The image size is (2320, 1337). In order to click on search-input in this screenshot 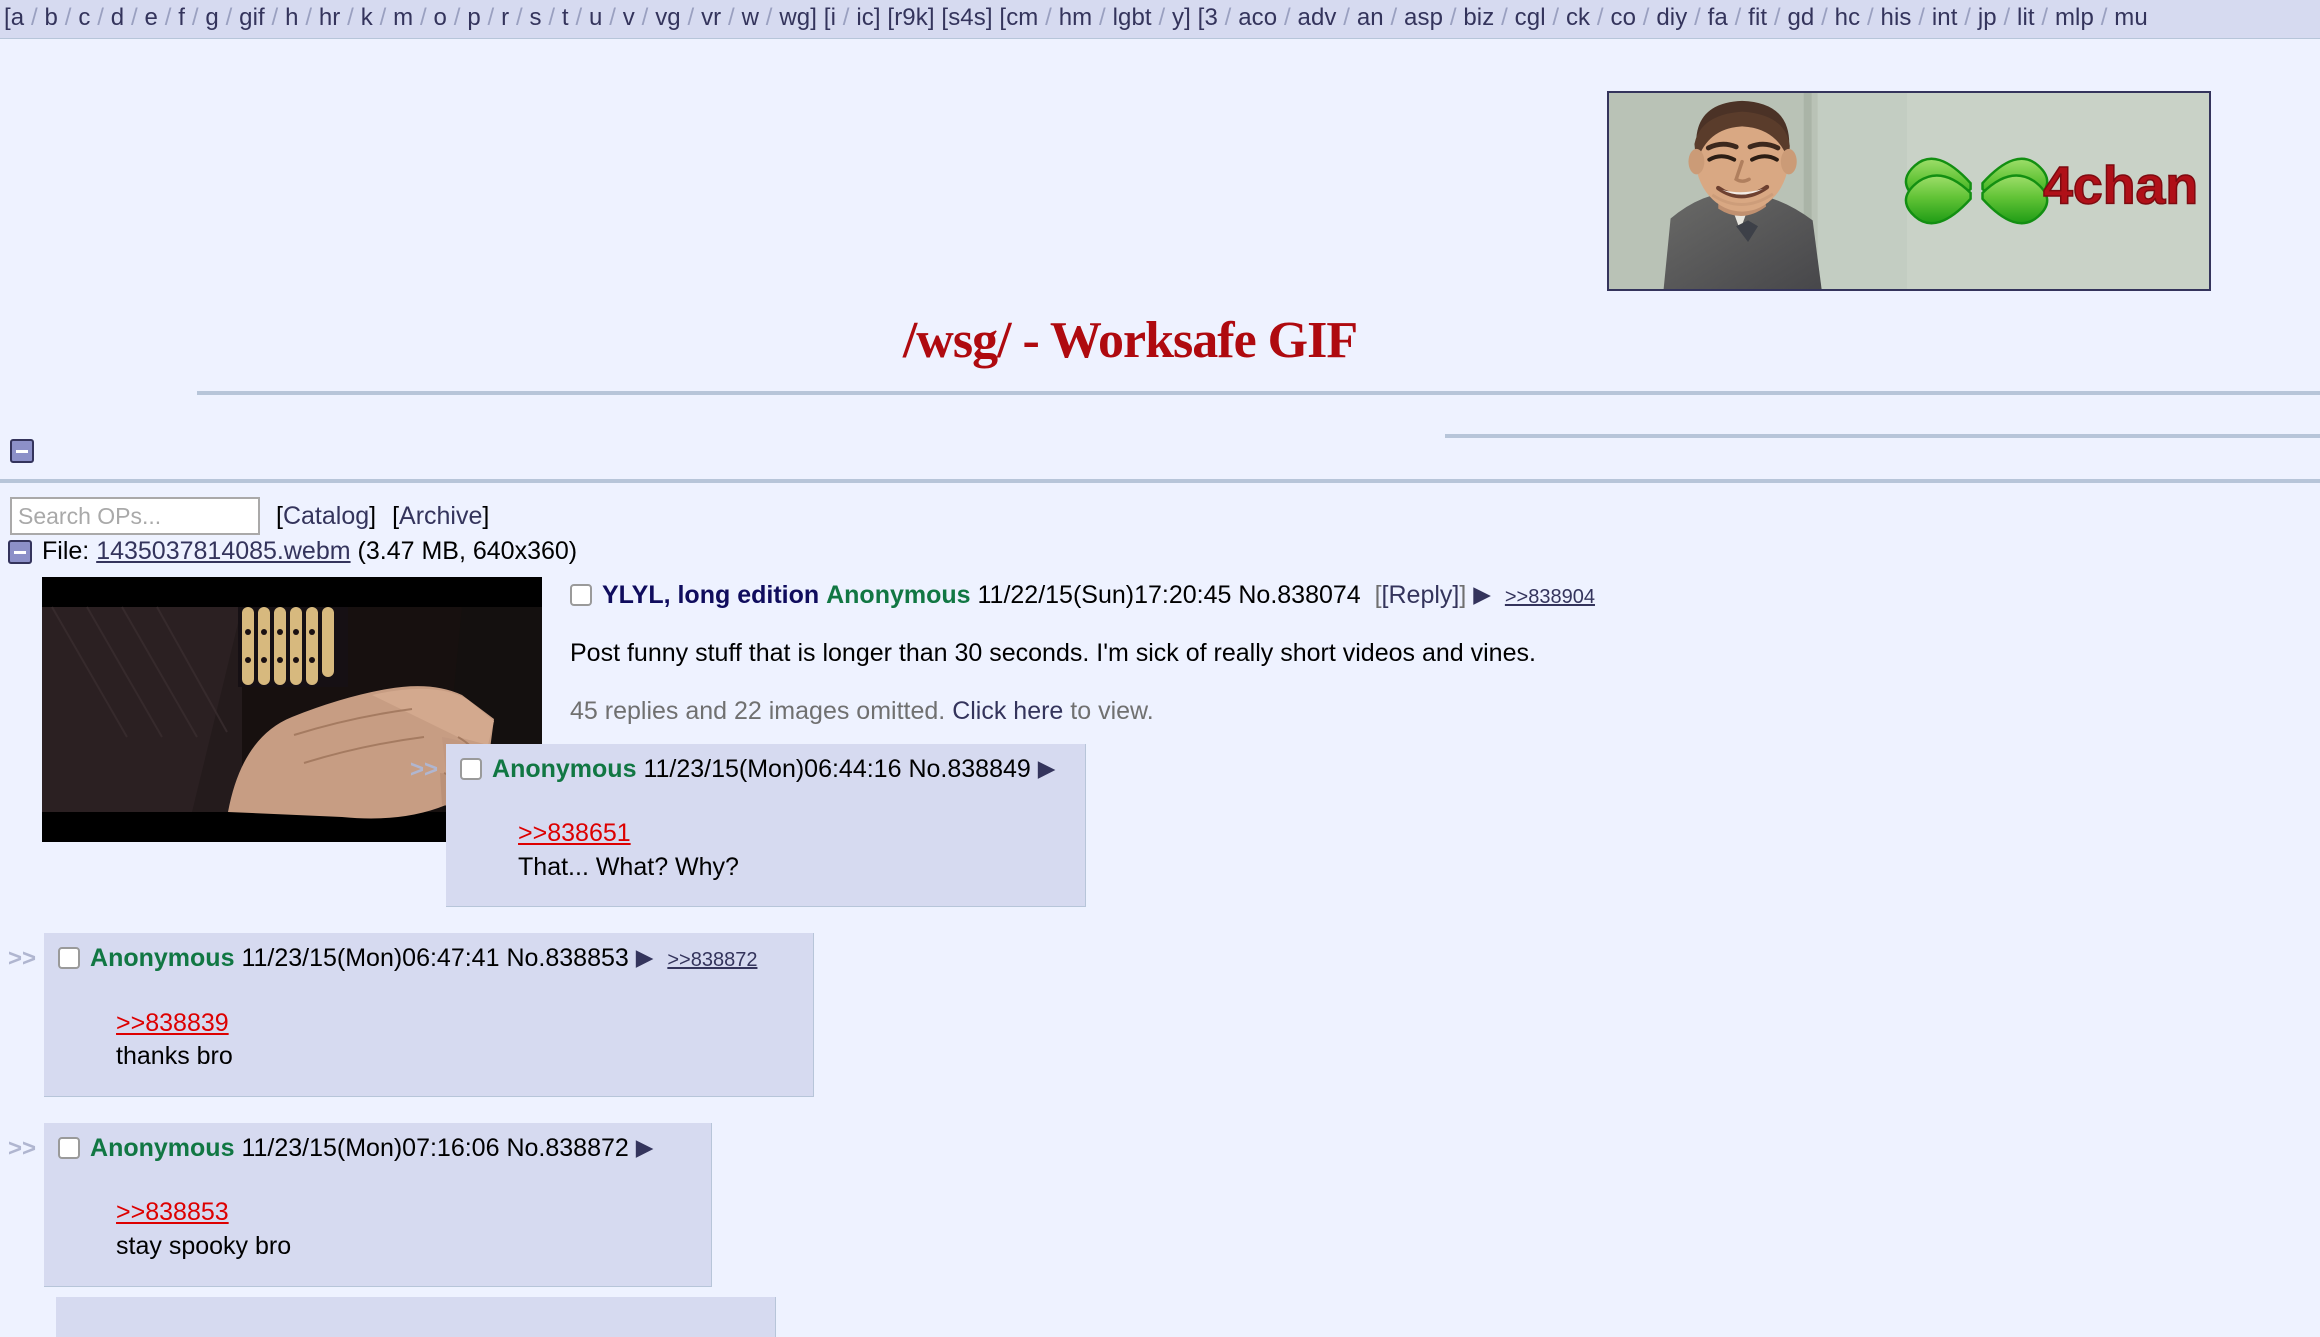, I will do `click(135, 516)`.